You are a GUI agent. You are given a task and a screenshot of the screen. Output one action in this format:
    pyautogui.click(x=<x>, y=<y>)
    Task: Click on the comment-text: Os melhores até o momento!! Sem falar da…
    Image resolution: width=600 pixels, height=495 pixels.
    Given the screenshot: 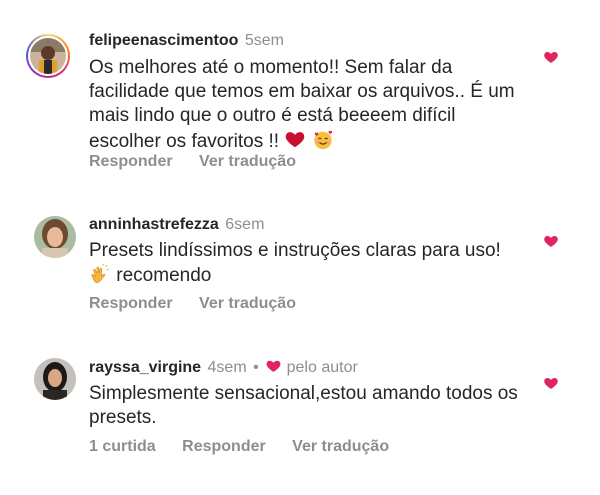 What is the action you would take?
    pyautogui.click(x=302, y=104)
    